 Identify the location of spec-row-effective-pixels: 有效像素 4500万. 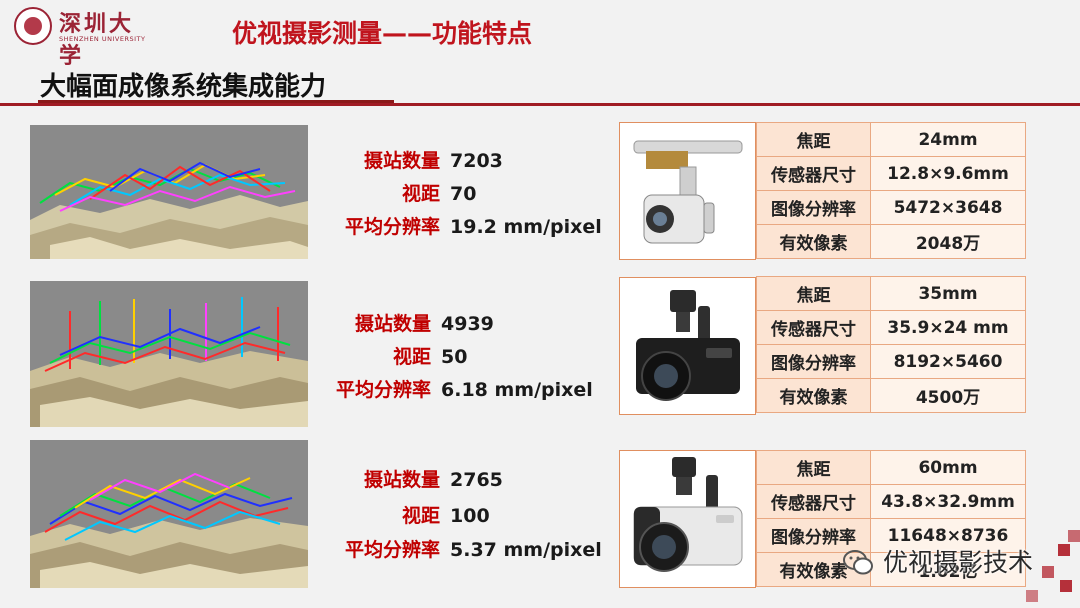
(891, 395).